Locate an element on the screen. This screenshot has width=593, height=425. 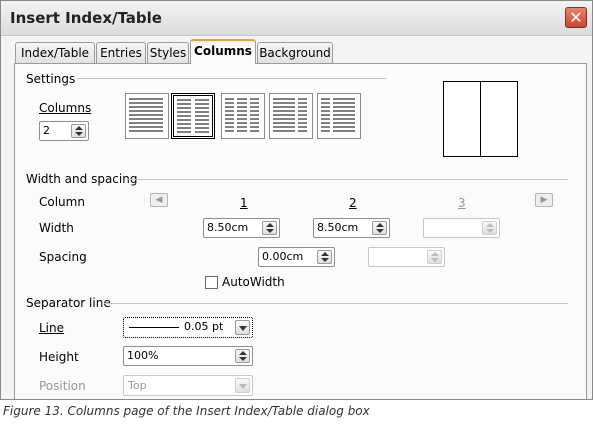
autowidth-checkbox is located at coordinates (211, 282).